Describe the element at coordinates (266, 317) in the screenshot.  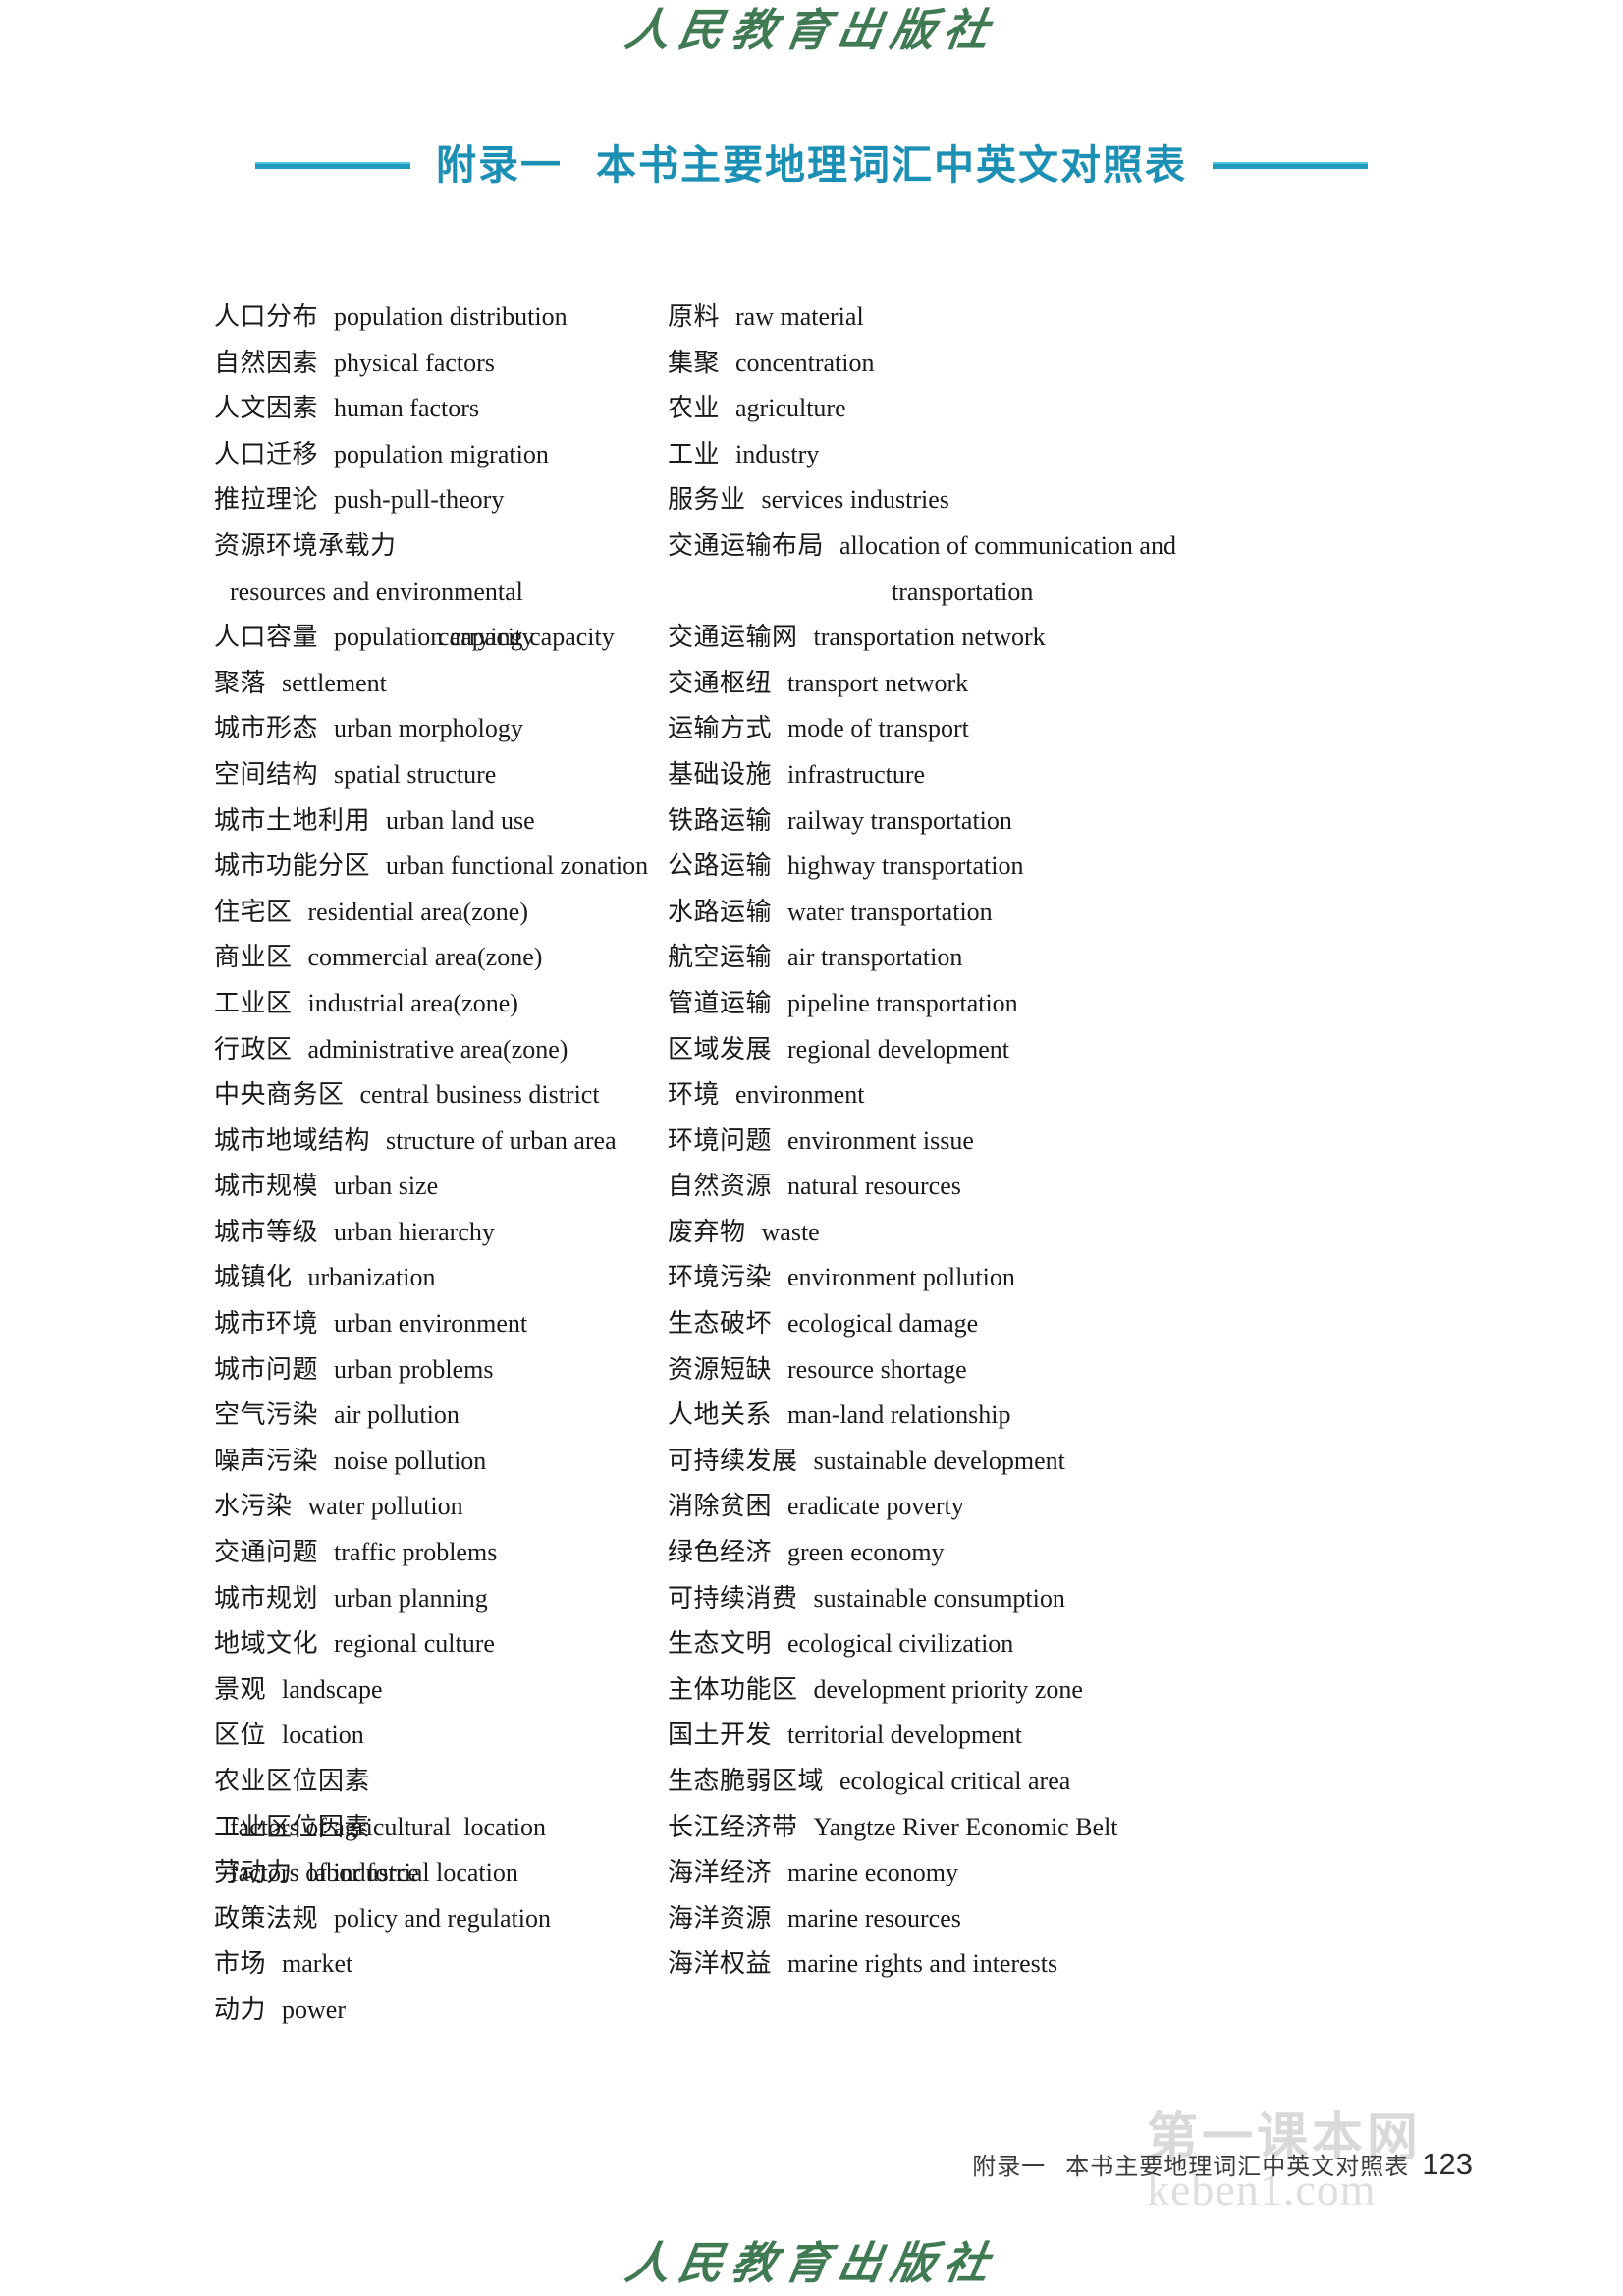
I see `glossary-term-cn: 人口分布` at that location.